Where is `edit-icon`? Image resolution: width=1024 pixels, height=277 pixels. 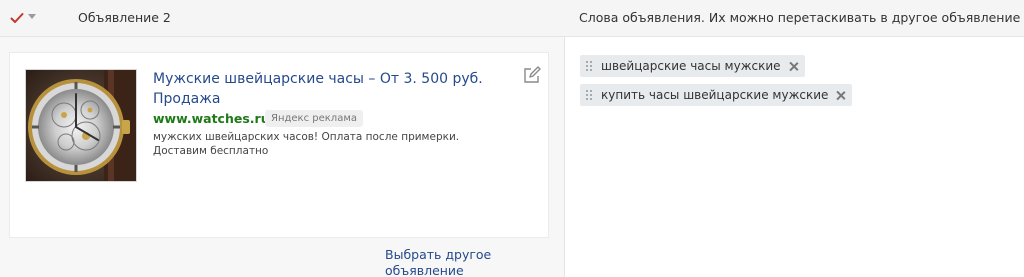
edit-icon is located at coordinates (532, 75).